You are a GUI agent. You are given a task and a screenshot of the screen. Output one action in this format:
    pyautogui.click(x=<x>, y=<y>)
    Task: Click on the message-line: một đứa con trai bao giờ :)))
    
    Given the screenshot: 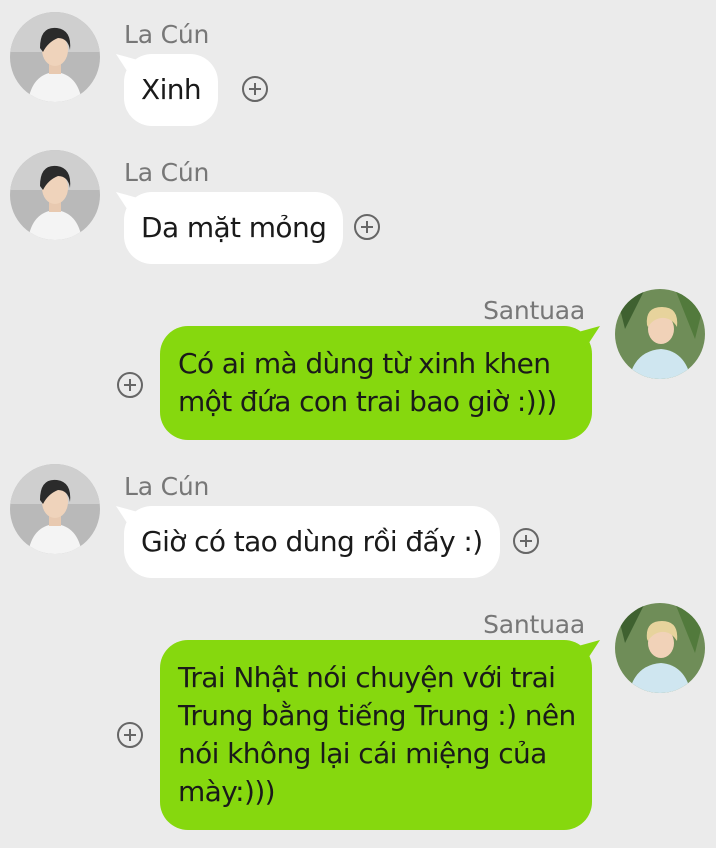 What is the action you would take?
    pyautogui.click(x=367, y=401)
    